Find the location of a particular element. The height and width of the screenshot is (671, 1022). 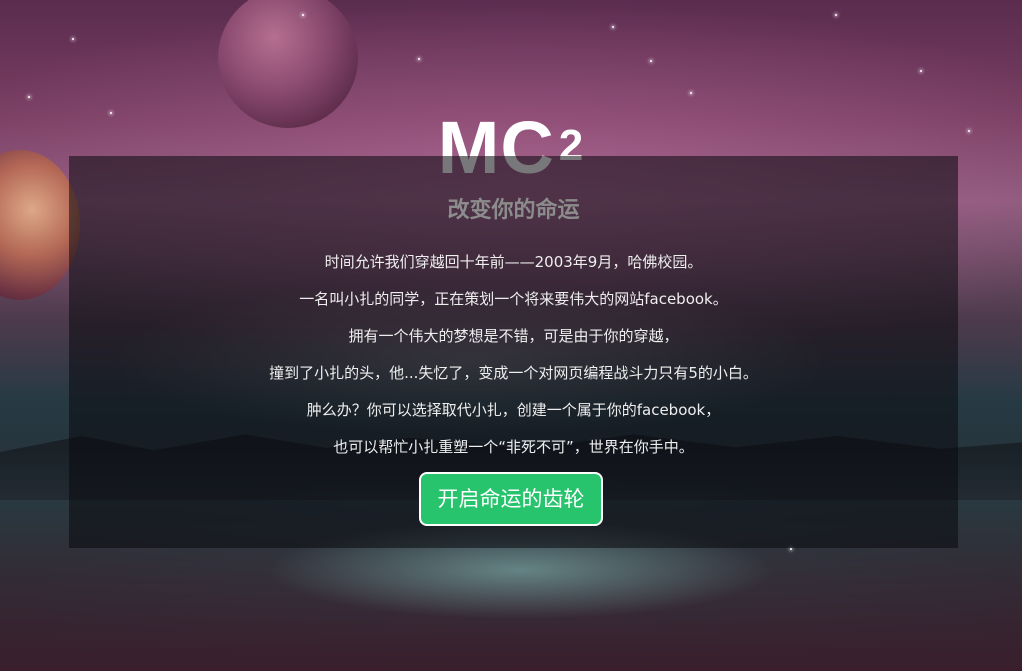

story-line: 肿么办？你可以选择取代小扎，创建一个属于你的facebook， is located at coordinates (513, 410).